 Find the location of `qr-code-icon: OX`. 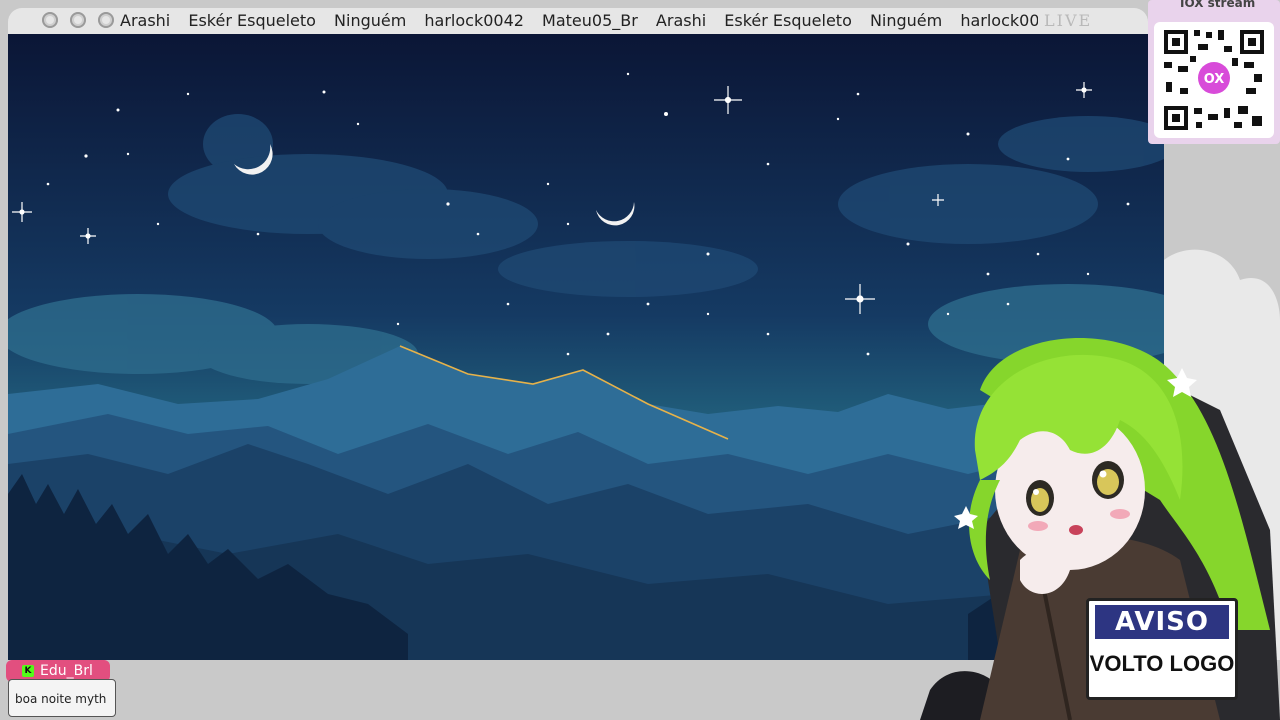

qr-code-icon: OX is located at coordinates (1214, 80).